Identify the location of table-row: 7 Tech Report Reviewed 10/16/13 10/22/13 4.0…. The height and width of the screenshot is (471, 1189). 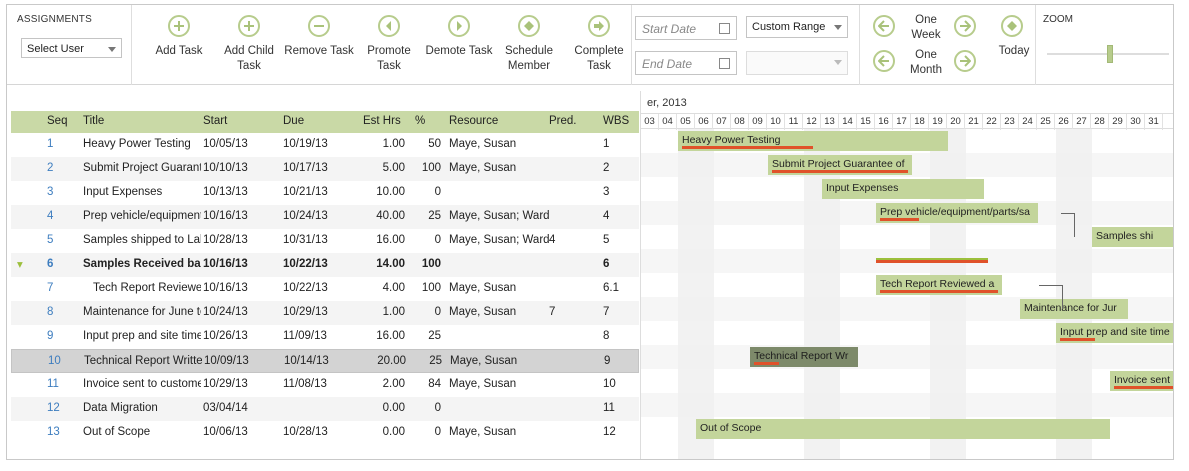
(325, 289).